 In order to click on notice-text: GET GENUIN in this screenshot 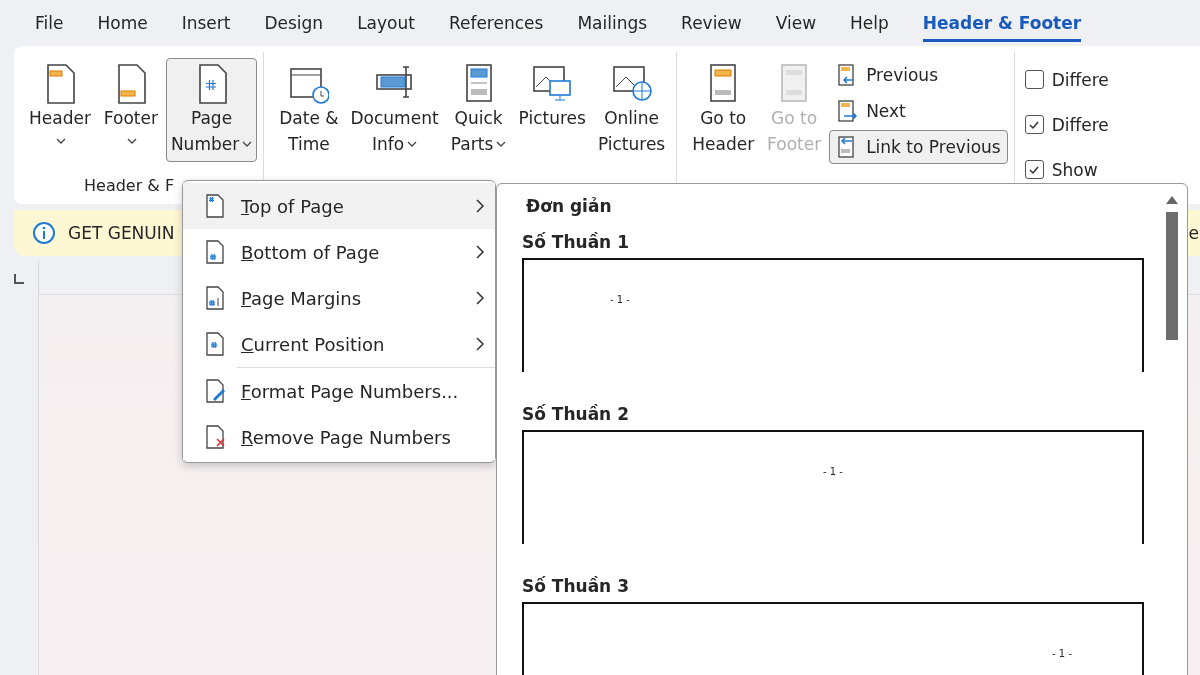, I will do `click(121, 233)`.